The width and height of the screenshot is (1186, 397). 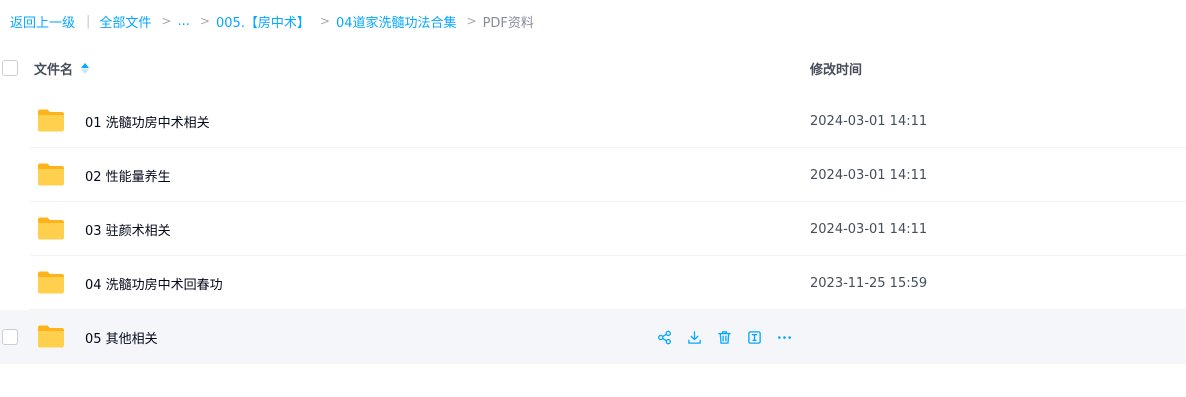 I want to click on list-item: 02 性能量养生 2024-03-01 14:11, so click(x=593, y=175).